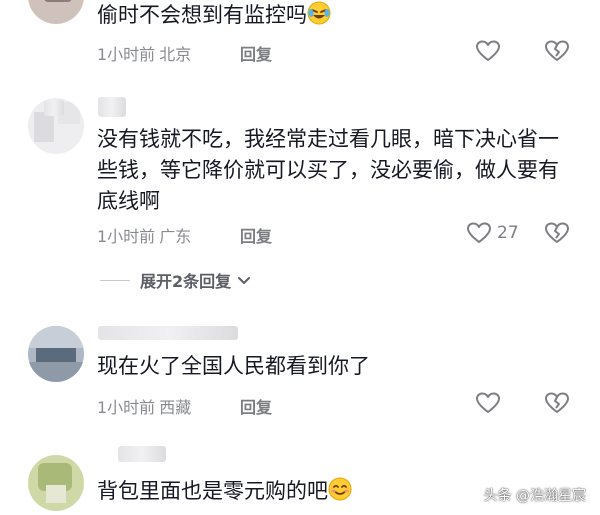 The width and height of the screenshot is (600, 515). I want to click on comment-text: 现在火了全国人民都看到你了, so click(233, 366).